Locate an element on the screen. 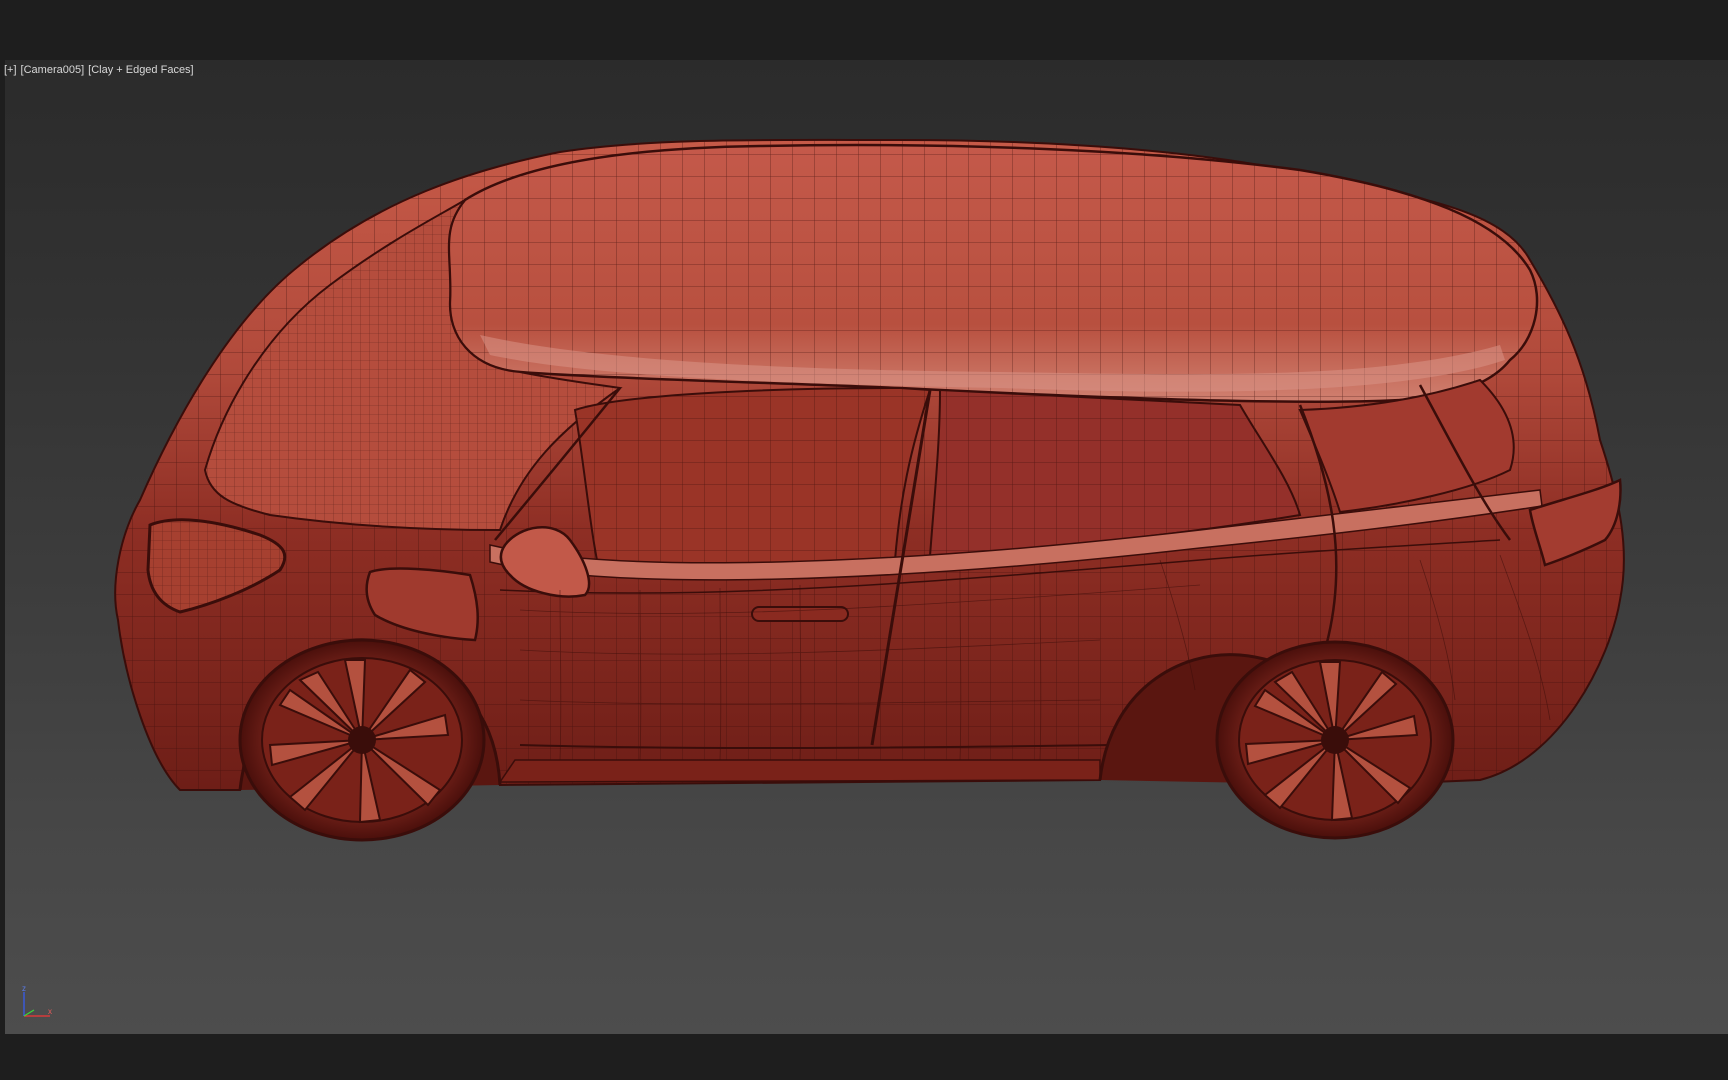 The height and width of the screenshot is (1080, 1728). axis-gizmo-icon: z x is located at coordinates (37, 1000).